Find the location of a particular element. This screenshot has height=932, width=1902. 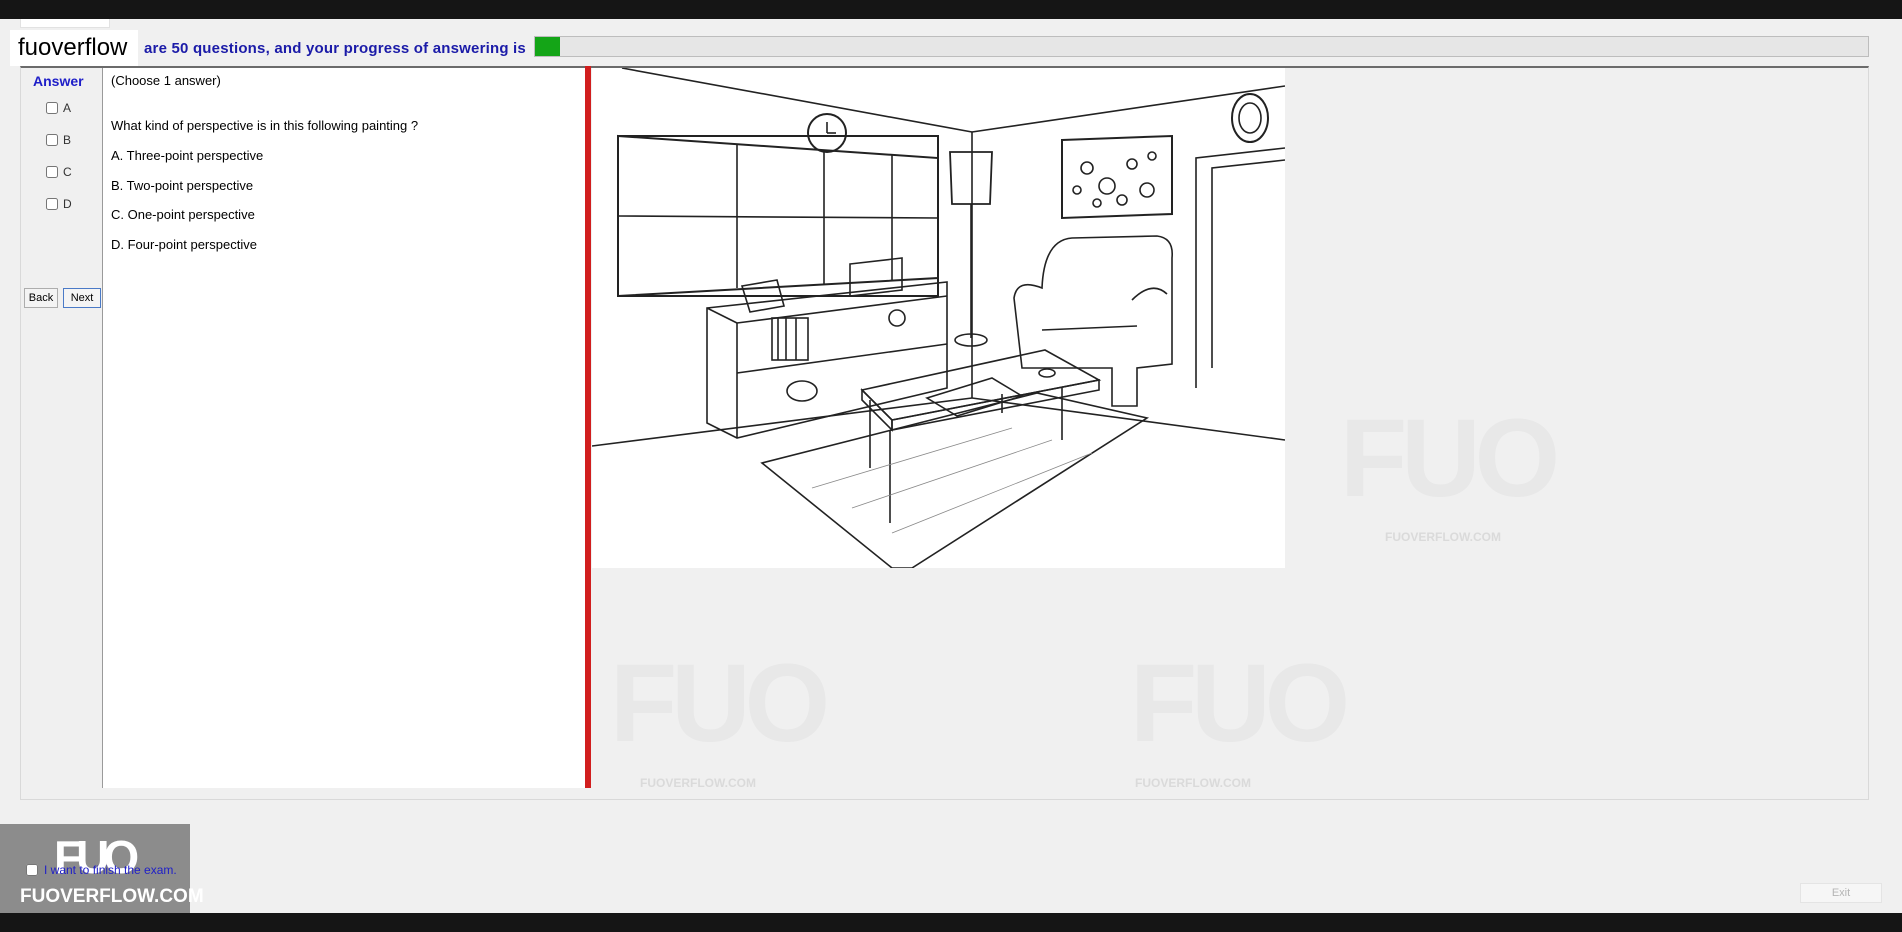

answer-checkbox-d is located at coordinates (52, 204).